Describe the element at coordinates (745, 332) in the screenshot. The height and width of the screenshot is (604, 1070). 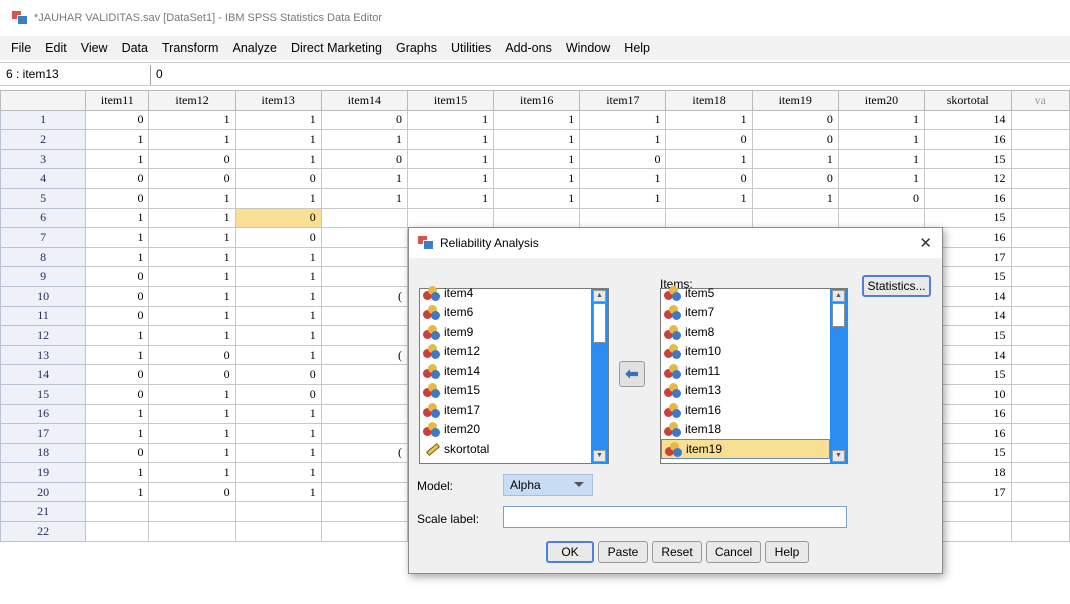
I see `list-item: item8` at that location.